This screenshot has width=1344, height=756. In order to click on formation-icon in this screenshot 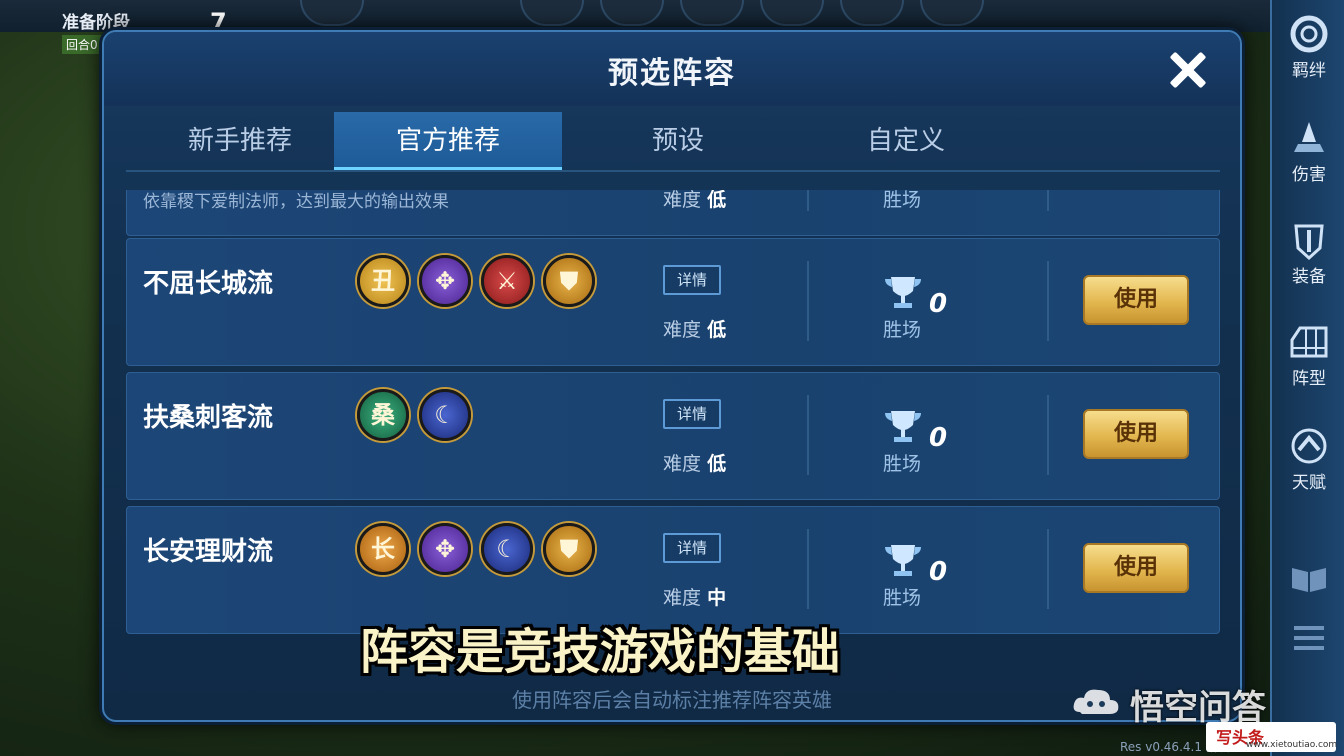, I will do `click(1309, 342)`.